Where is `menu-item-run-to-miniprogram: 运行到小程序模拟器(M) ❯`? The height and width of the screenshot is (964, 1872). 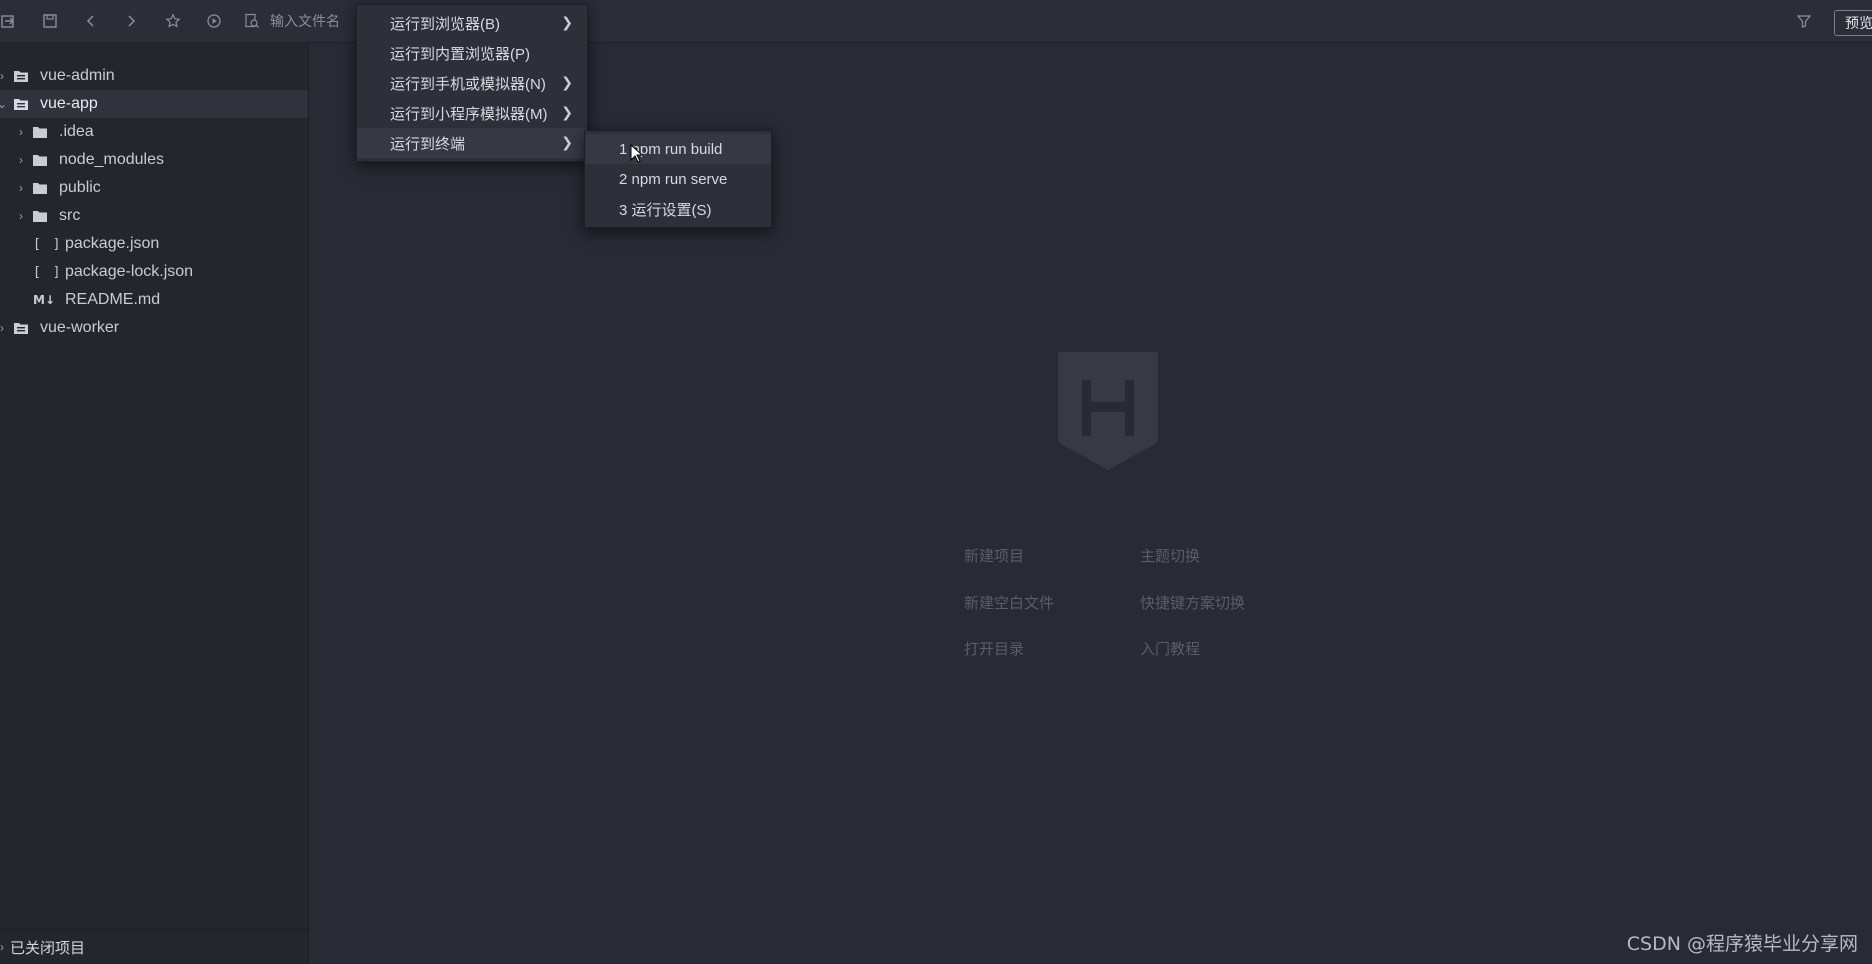
menu-item-run-to-miniprogram: 运行到小程序模拟器(M) ❯ is located at coordinates (472, 113).